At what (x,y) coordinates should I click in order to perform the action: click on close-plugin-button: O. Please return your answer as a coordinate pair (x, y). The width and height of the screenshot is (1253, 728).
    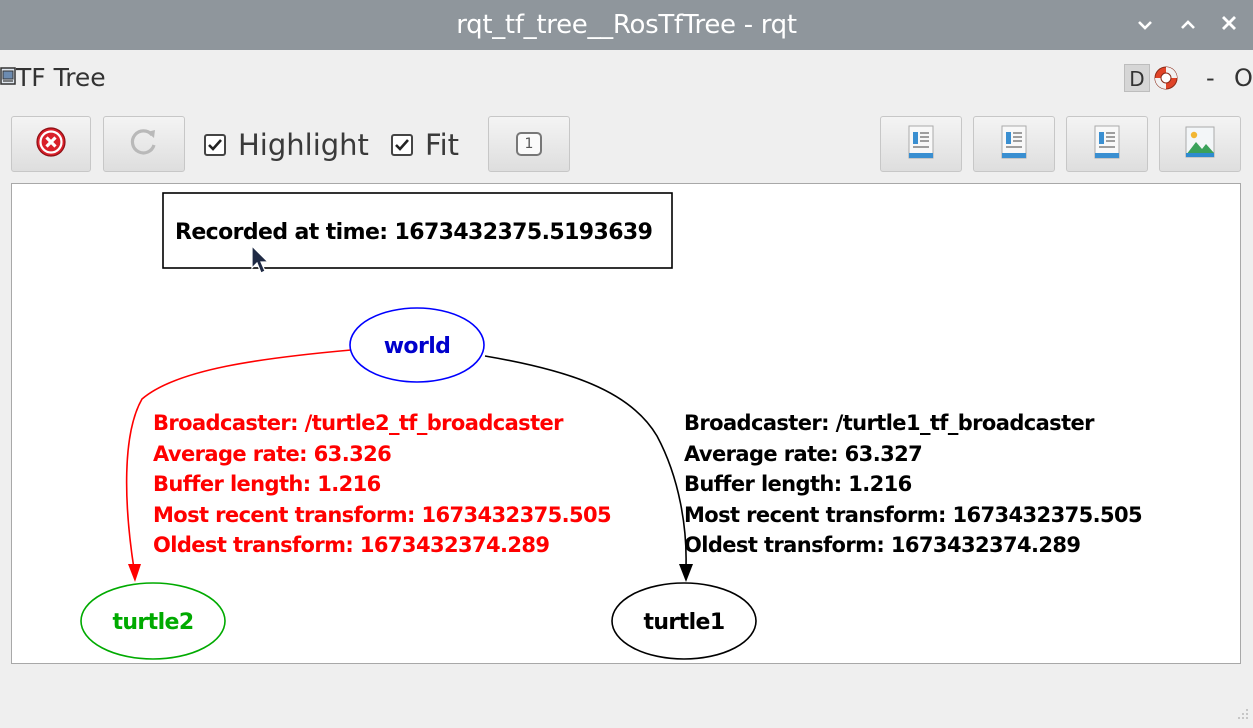
    Looking at the image, I should click on (1243, 78).